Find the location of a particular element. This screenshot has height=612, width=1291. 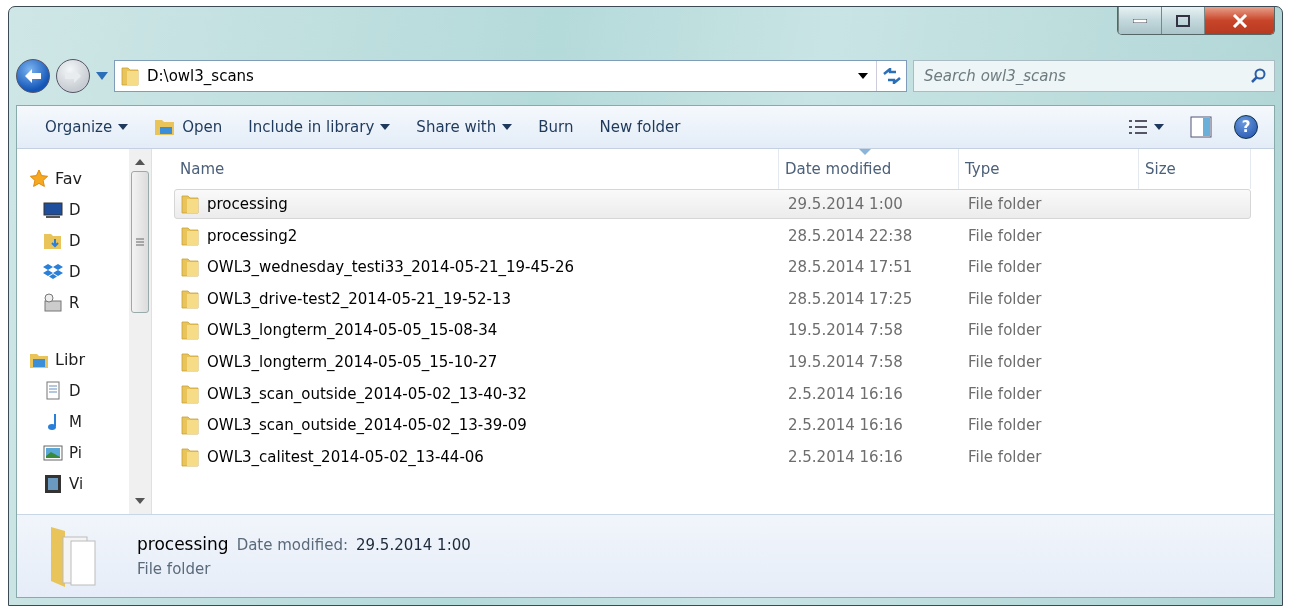

date-modified: 29.5.2014 1:00 is located at coordinates (845, 204).